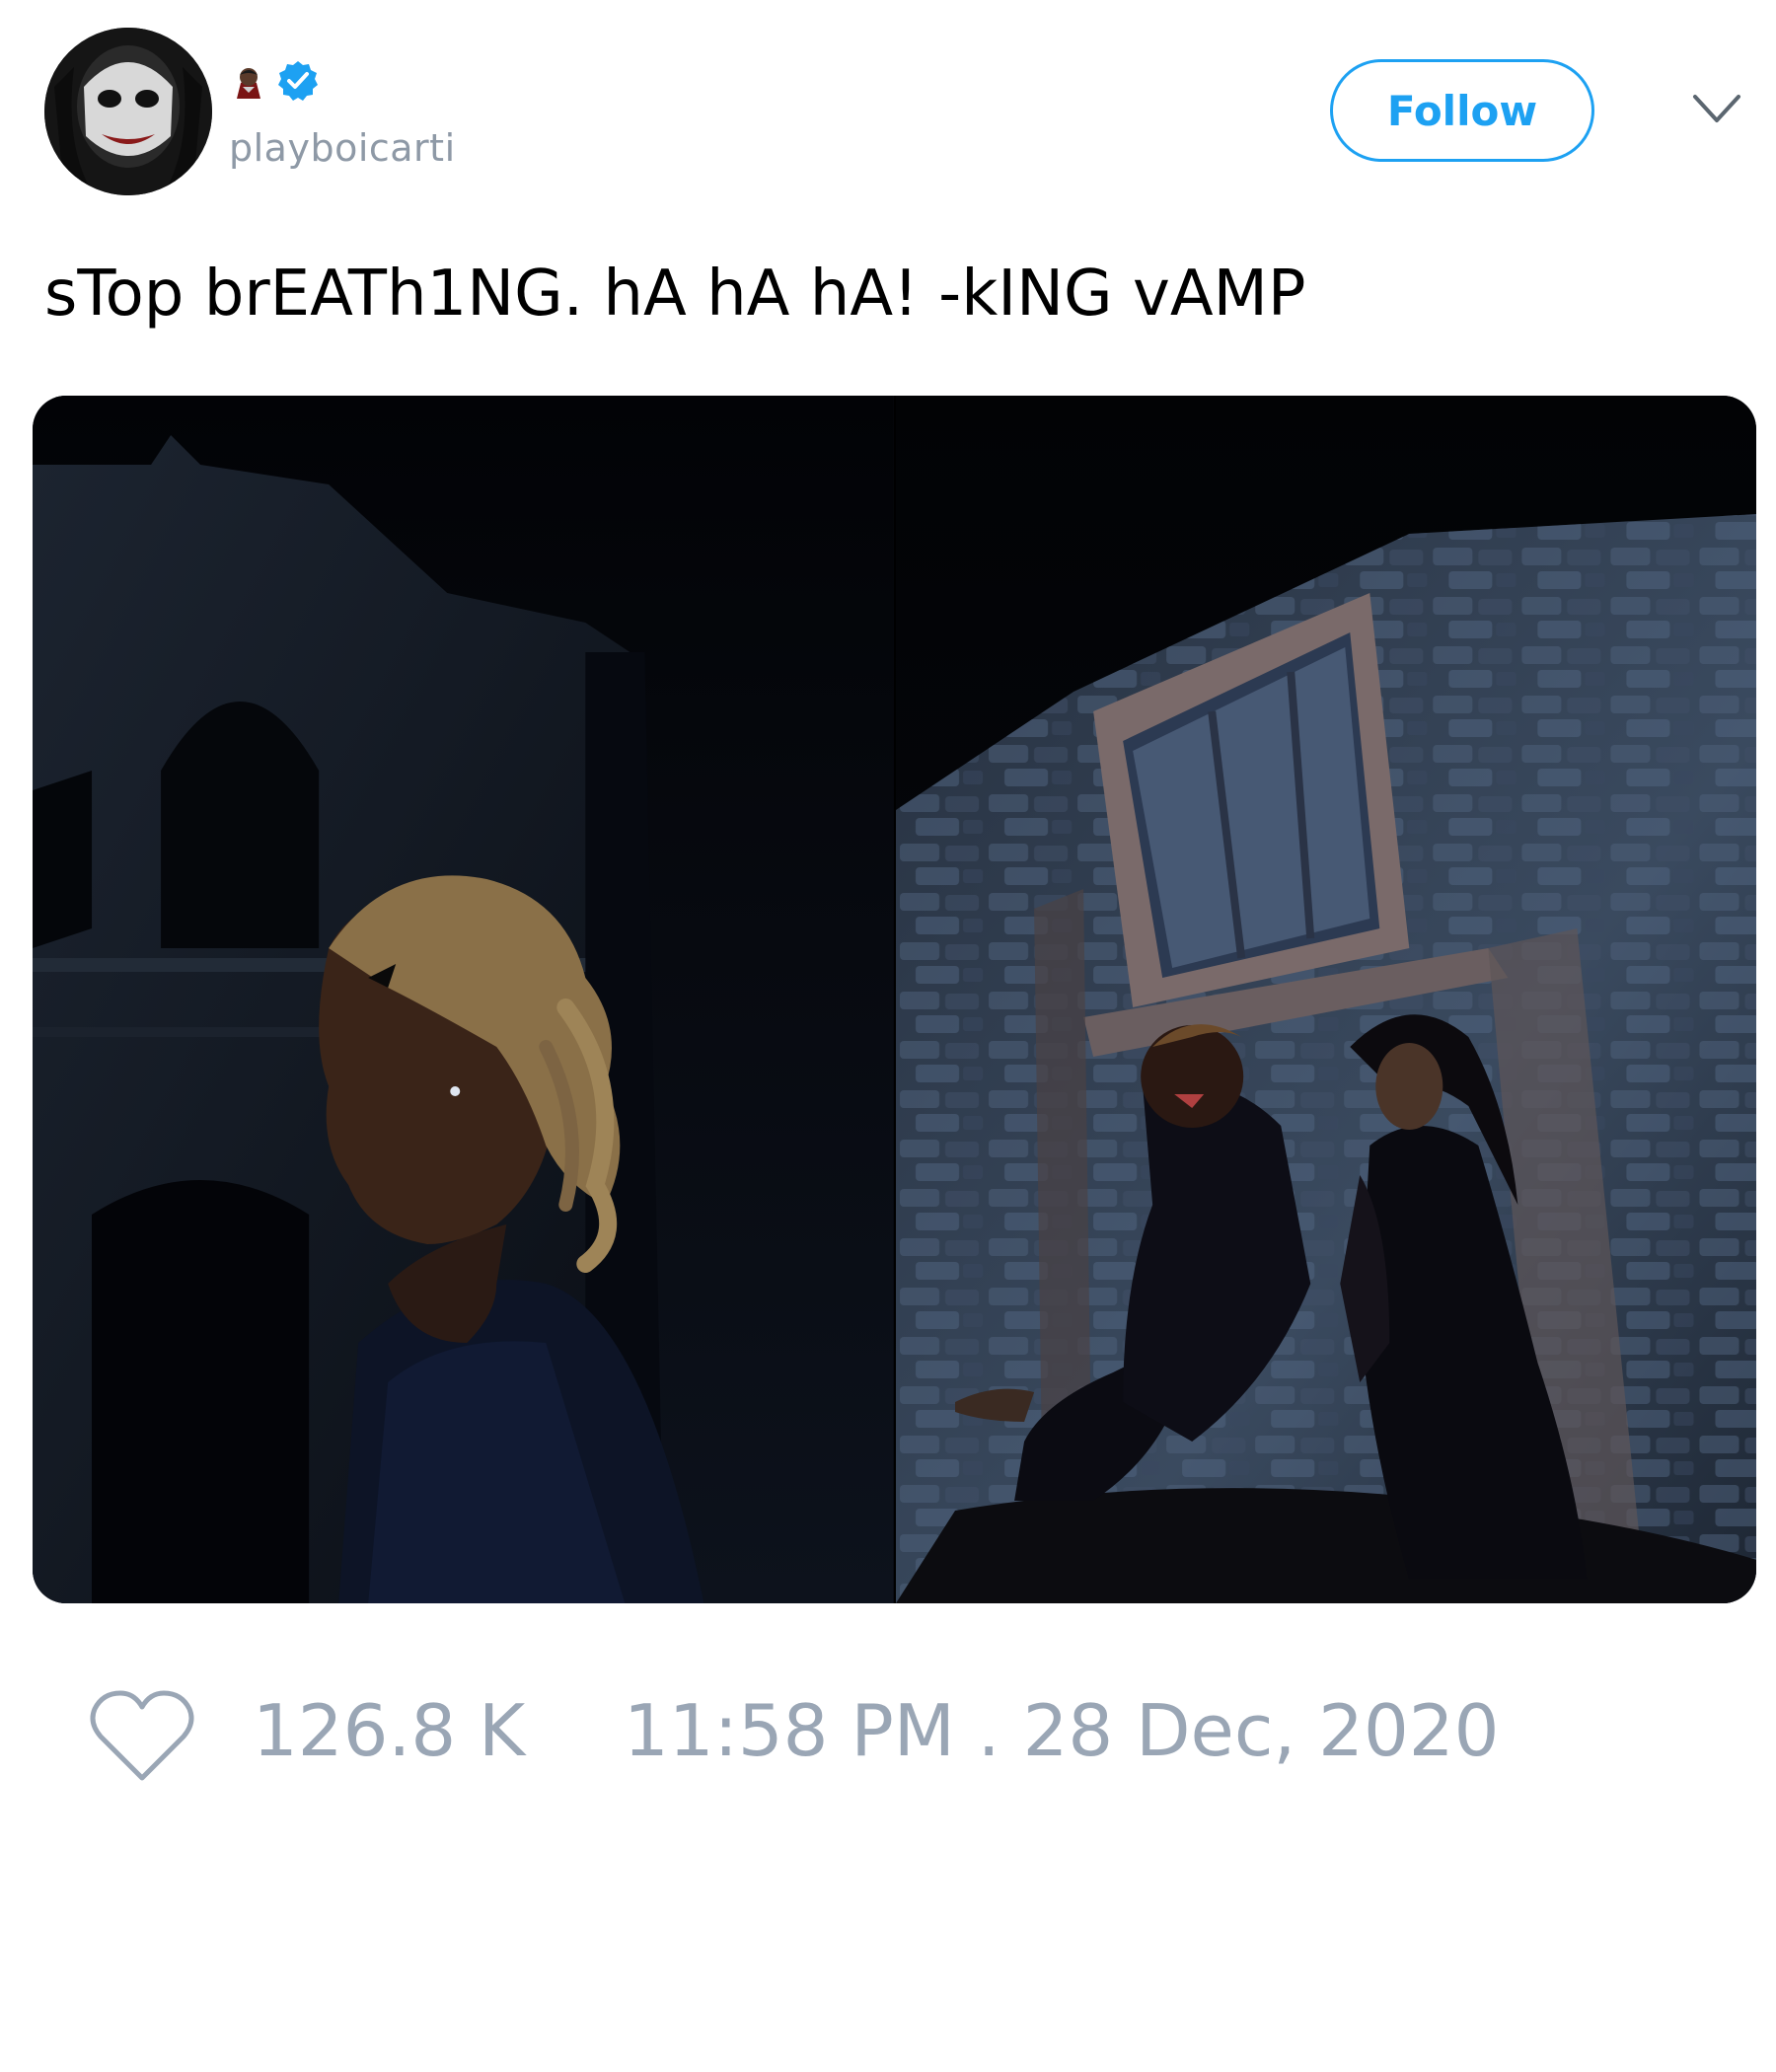 The image size is (1776, 2072). What do you see at coordinates (1462, 111) in the screenshot?
I see `follow-button: Follow` at bounding box center [1462, 111].